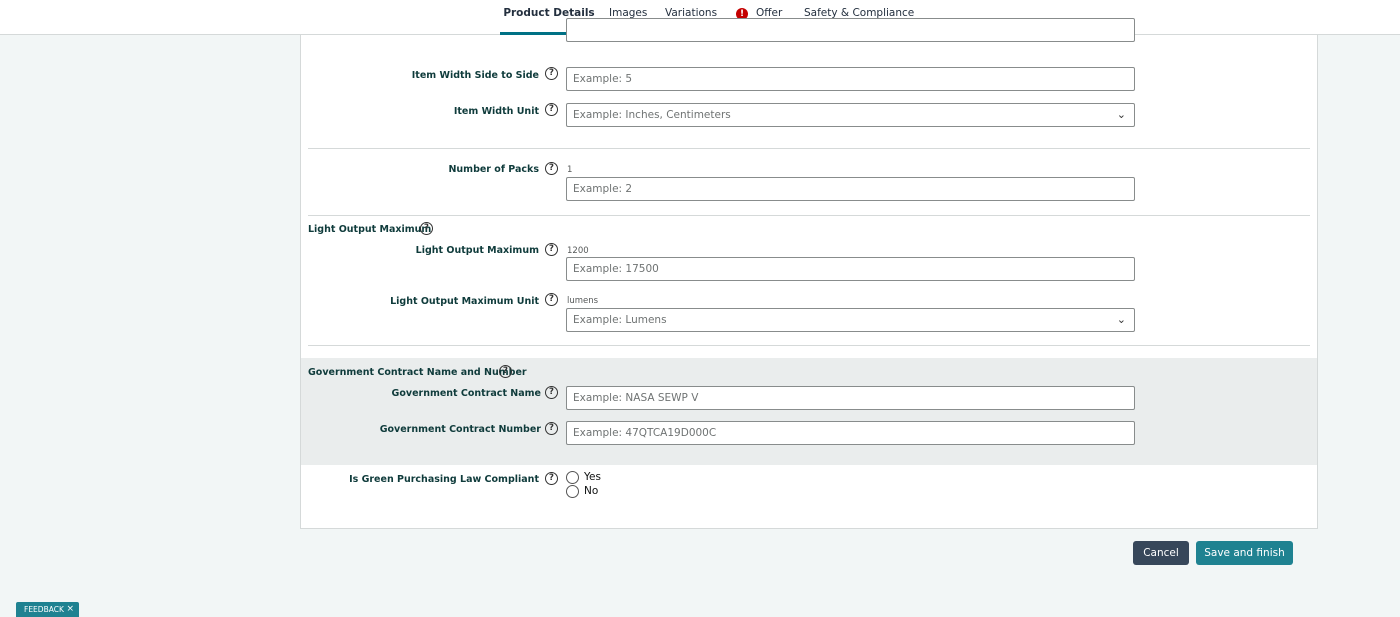  What do you see at coordinates (477, 250) in the screenshot?
I see `light-output-max-label: Light Output Maximum` at bounding box center [477, 250].